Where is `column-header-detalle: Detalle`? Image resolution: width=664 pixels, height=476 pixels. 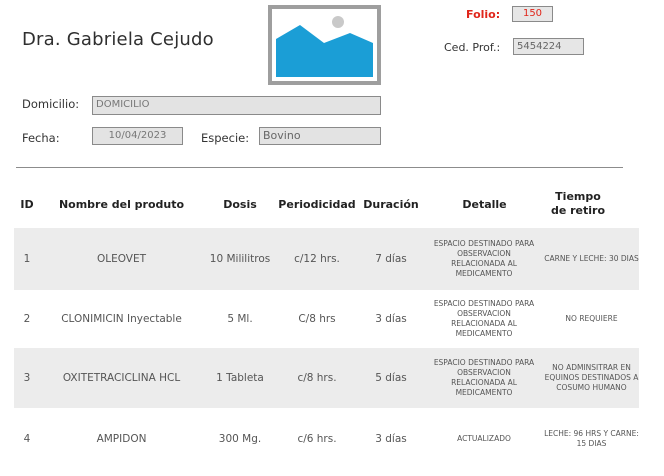
column-header-detalle: Detalle is located at coordinates (484, 204).